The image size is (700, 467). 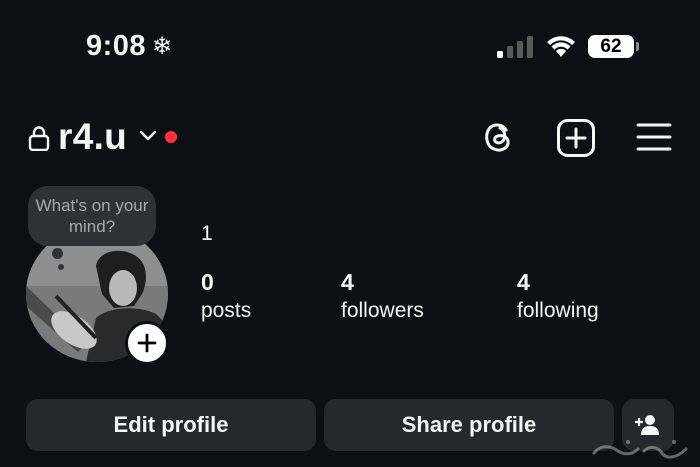 I want to click on create-icon, so click(x=576, y=138).